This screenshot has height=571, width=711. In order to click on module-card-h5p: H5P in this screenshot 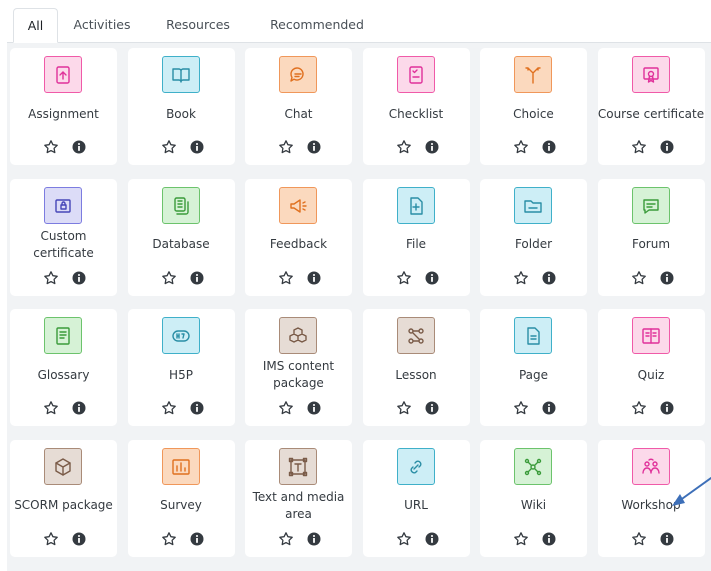, I will do `click(181, 367)`.